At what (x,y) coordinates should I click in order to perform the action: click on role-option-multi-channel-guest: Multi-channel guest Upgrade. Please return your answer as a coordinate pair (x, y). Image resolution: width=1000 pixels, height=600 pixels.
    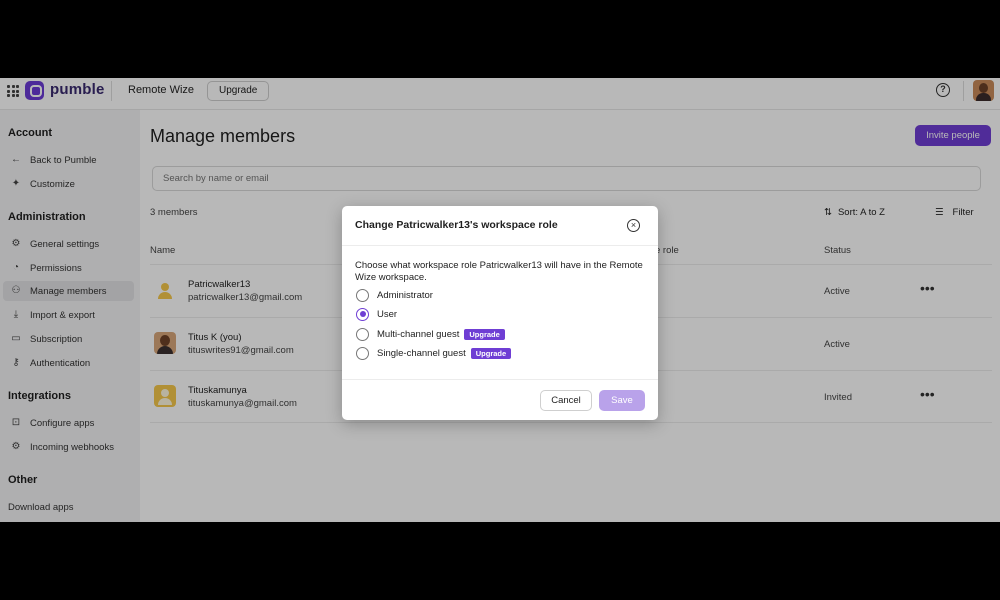
    Looking at the image, I should click on (430, 334).